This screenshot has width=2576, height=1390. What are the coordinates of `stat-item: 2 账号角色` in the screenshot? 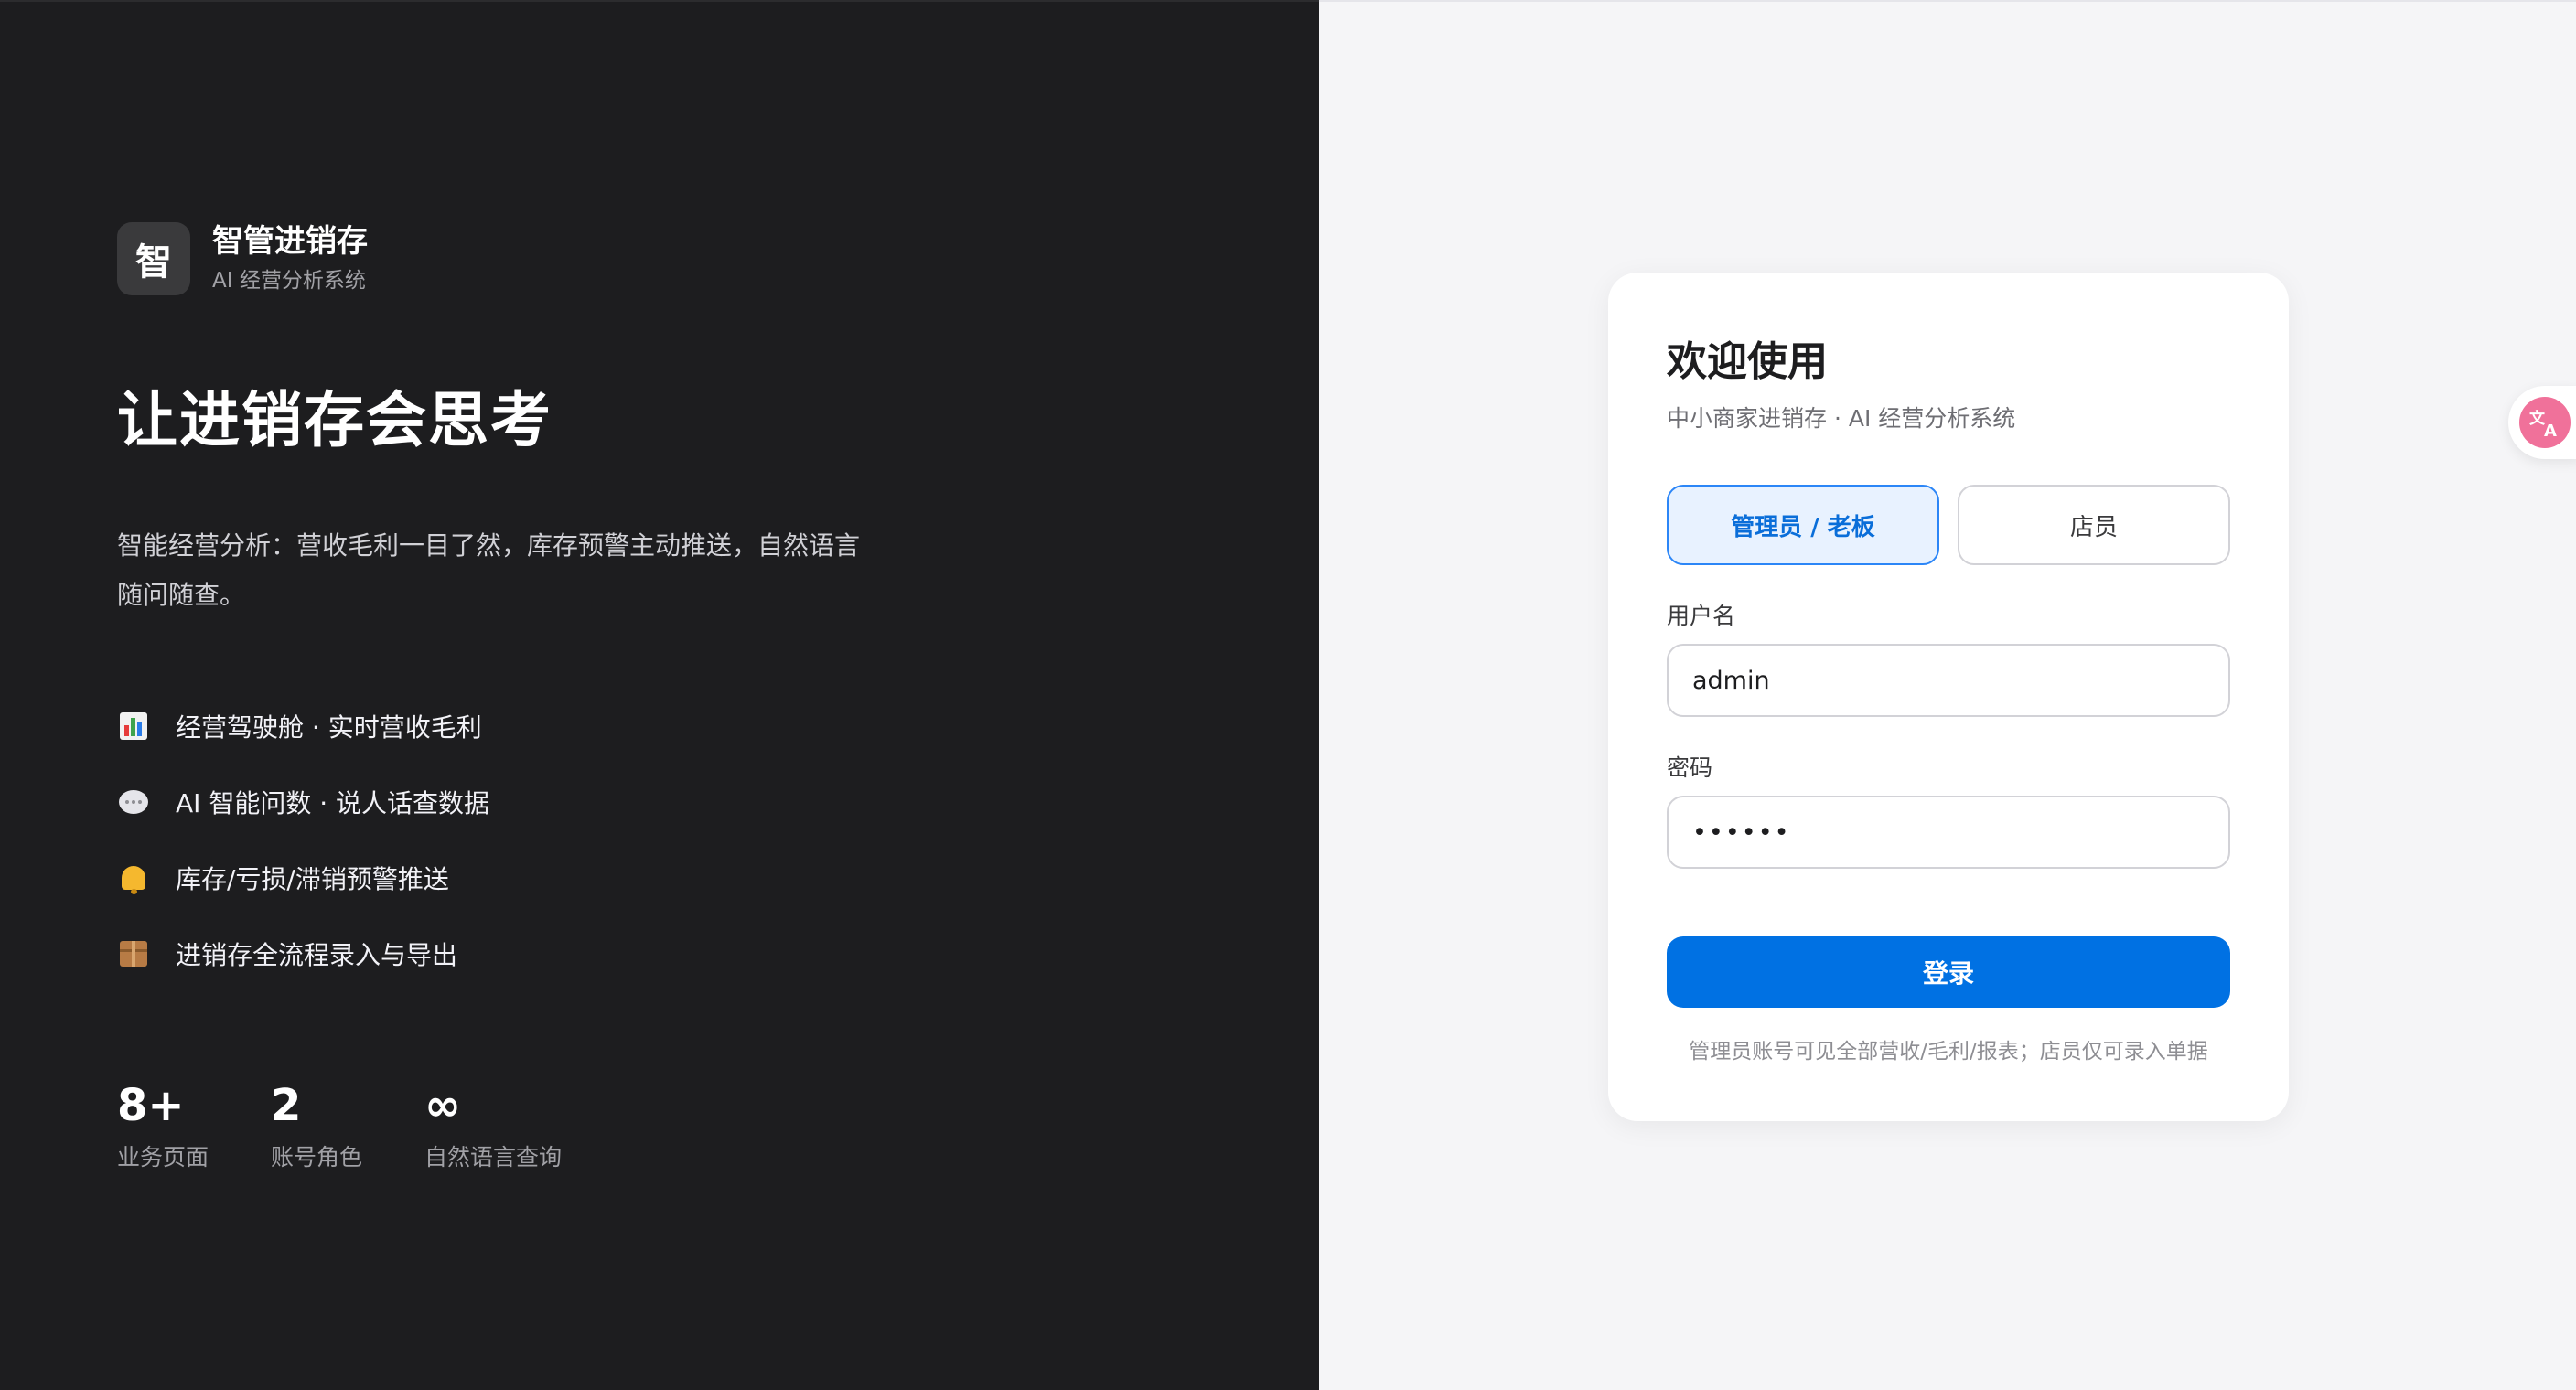 It's located at (317, 1125).